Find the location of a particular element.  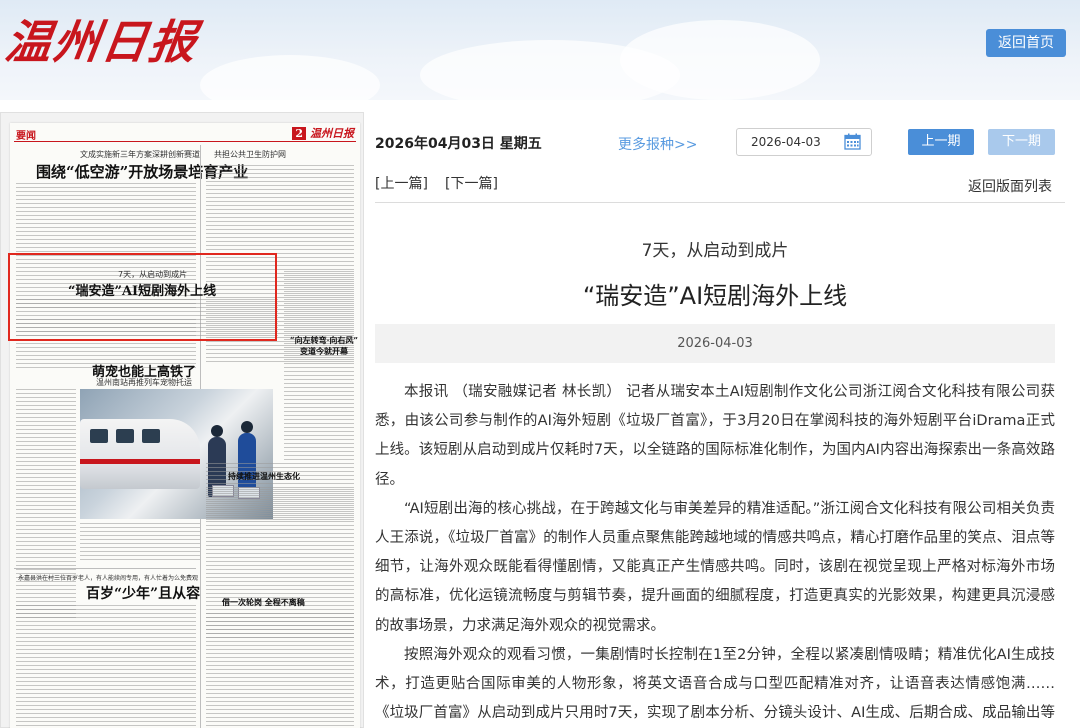

next-issue-button: 下一期 is located at coordinates (1021, 142).